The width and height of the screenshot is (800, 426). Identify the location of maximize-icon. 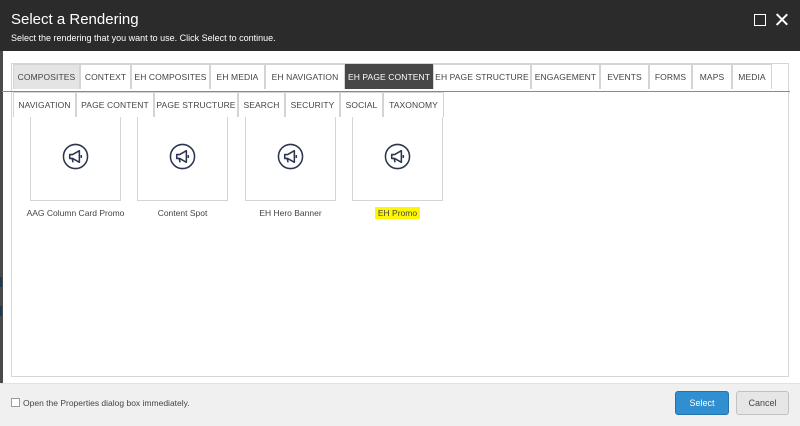
(760, 20).